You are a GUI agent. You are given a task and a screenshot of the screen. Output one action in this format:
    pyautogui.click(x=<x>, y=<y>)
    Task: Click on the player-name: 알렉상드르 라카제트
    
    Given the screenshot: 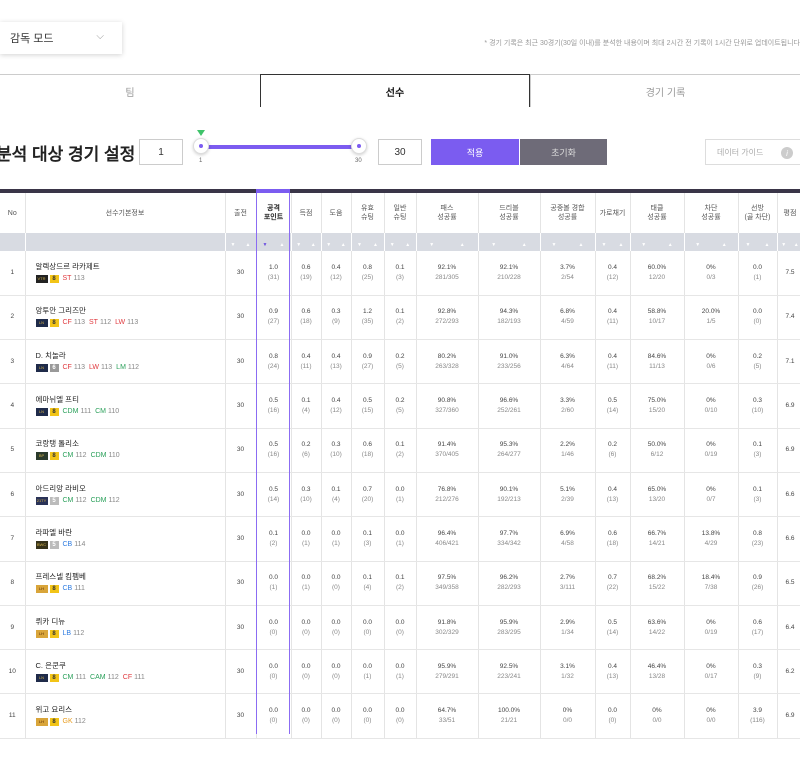 What is the action you would take?
    pyautogui.click(x=130, y=267)
    